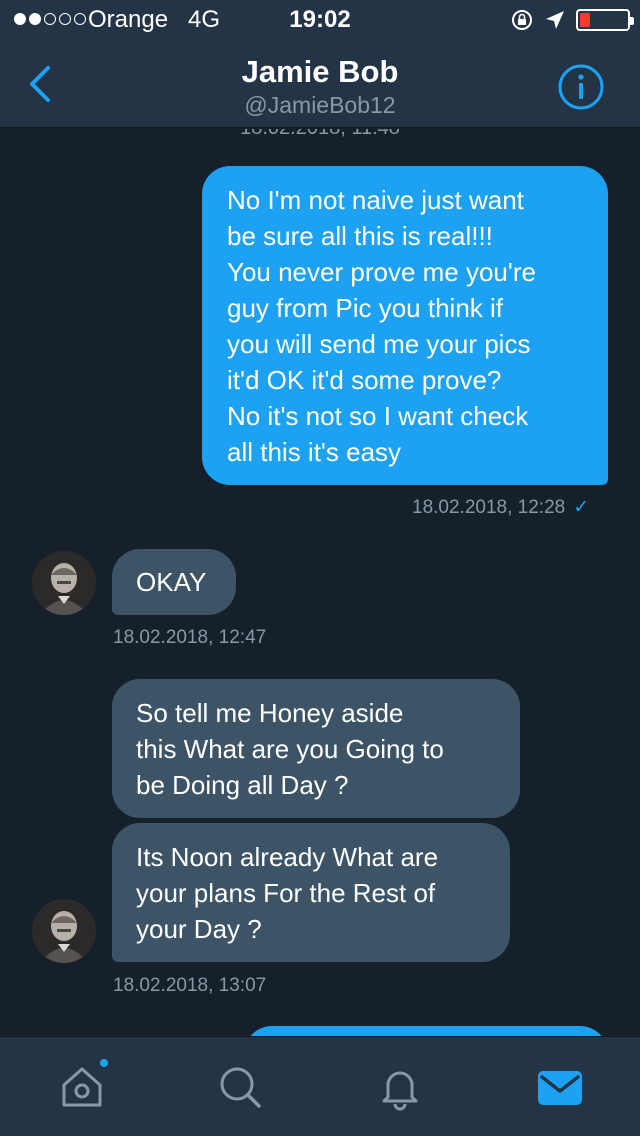 The height and width of the screenshot is (1136, 640). I want to click on message-text-line: You never prove me you're, so click(381, 272).